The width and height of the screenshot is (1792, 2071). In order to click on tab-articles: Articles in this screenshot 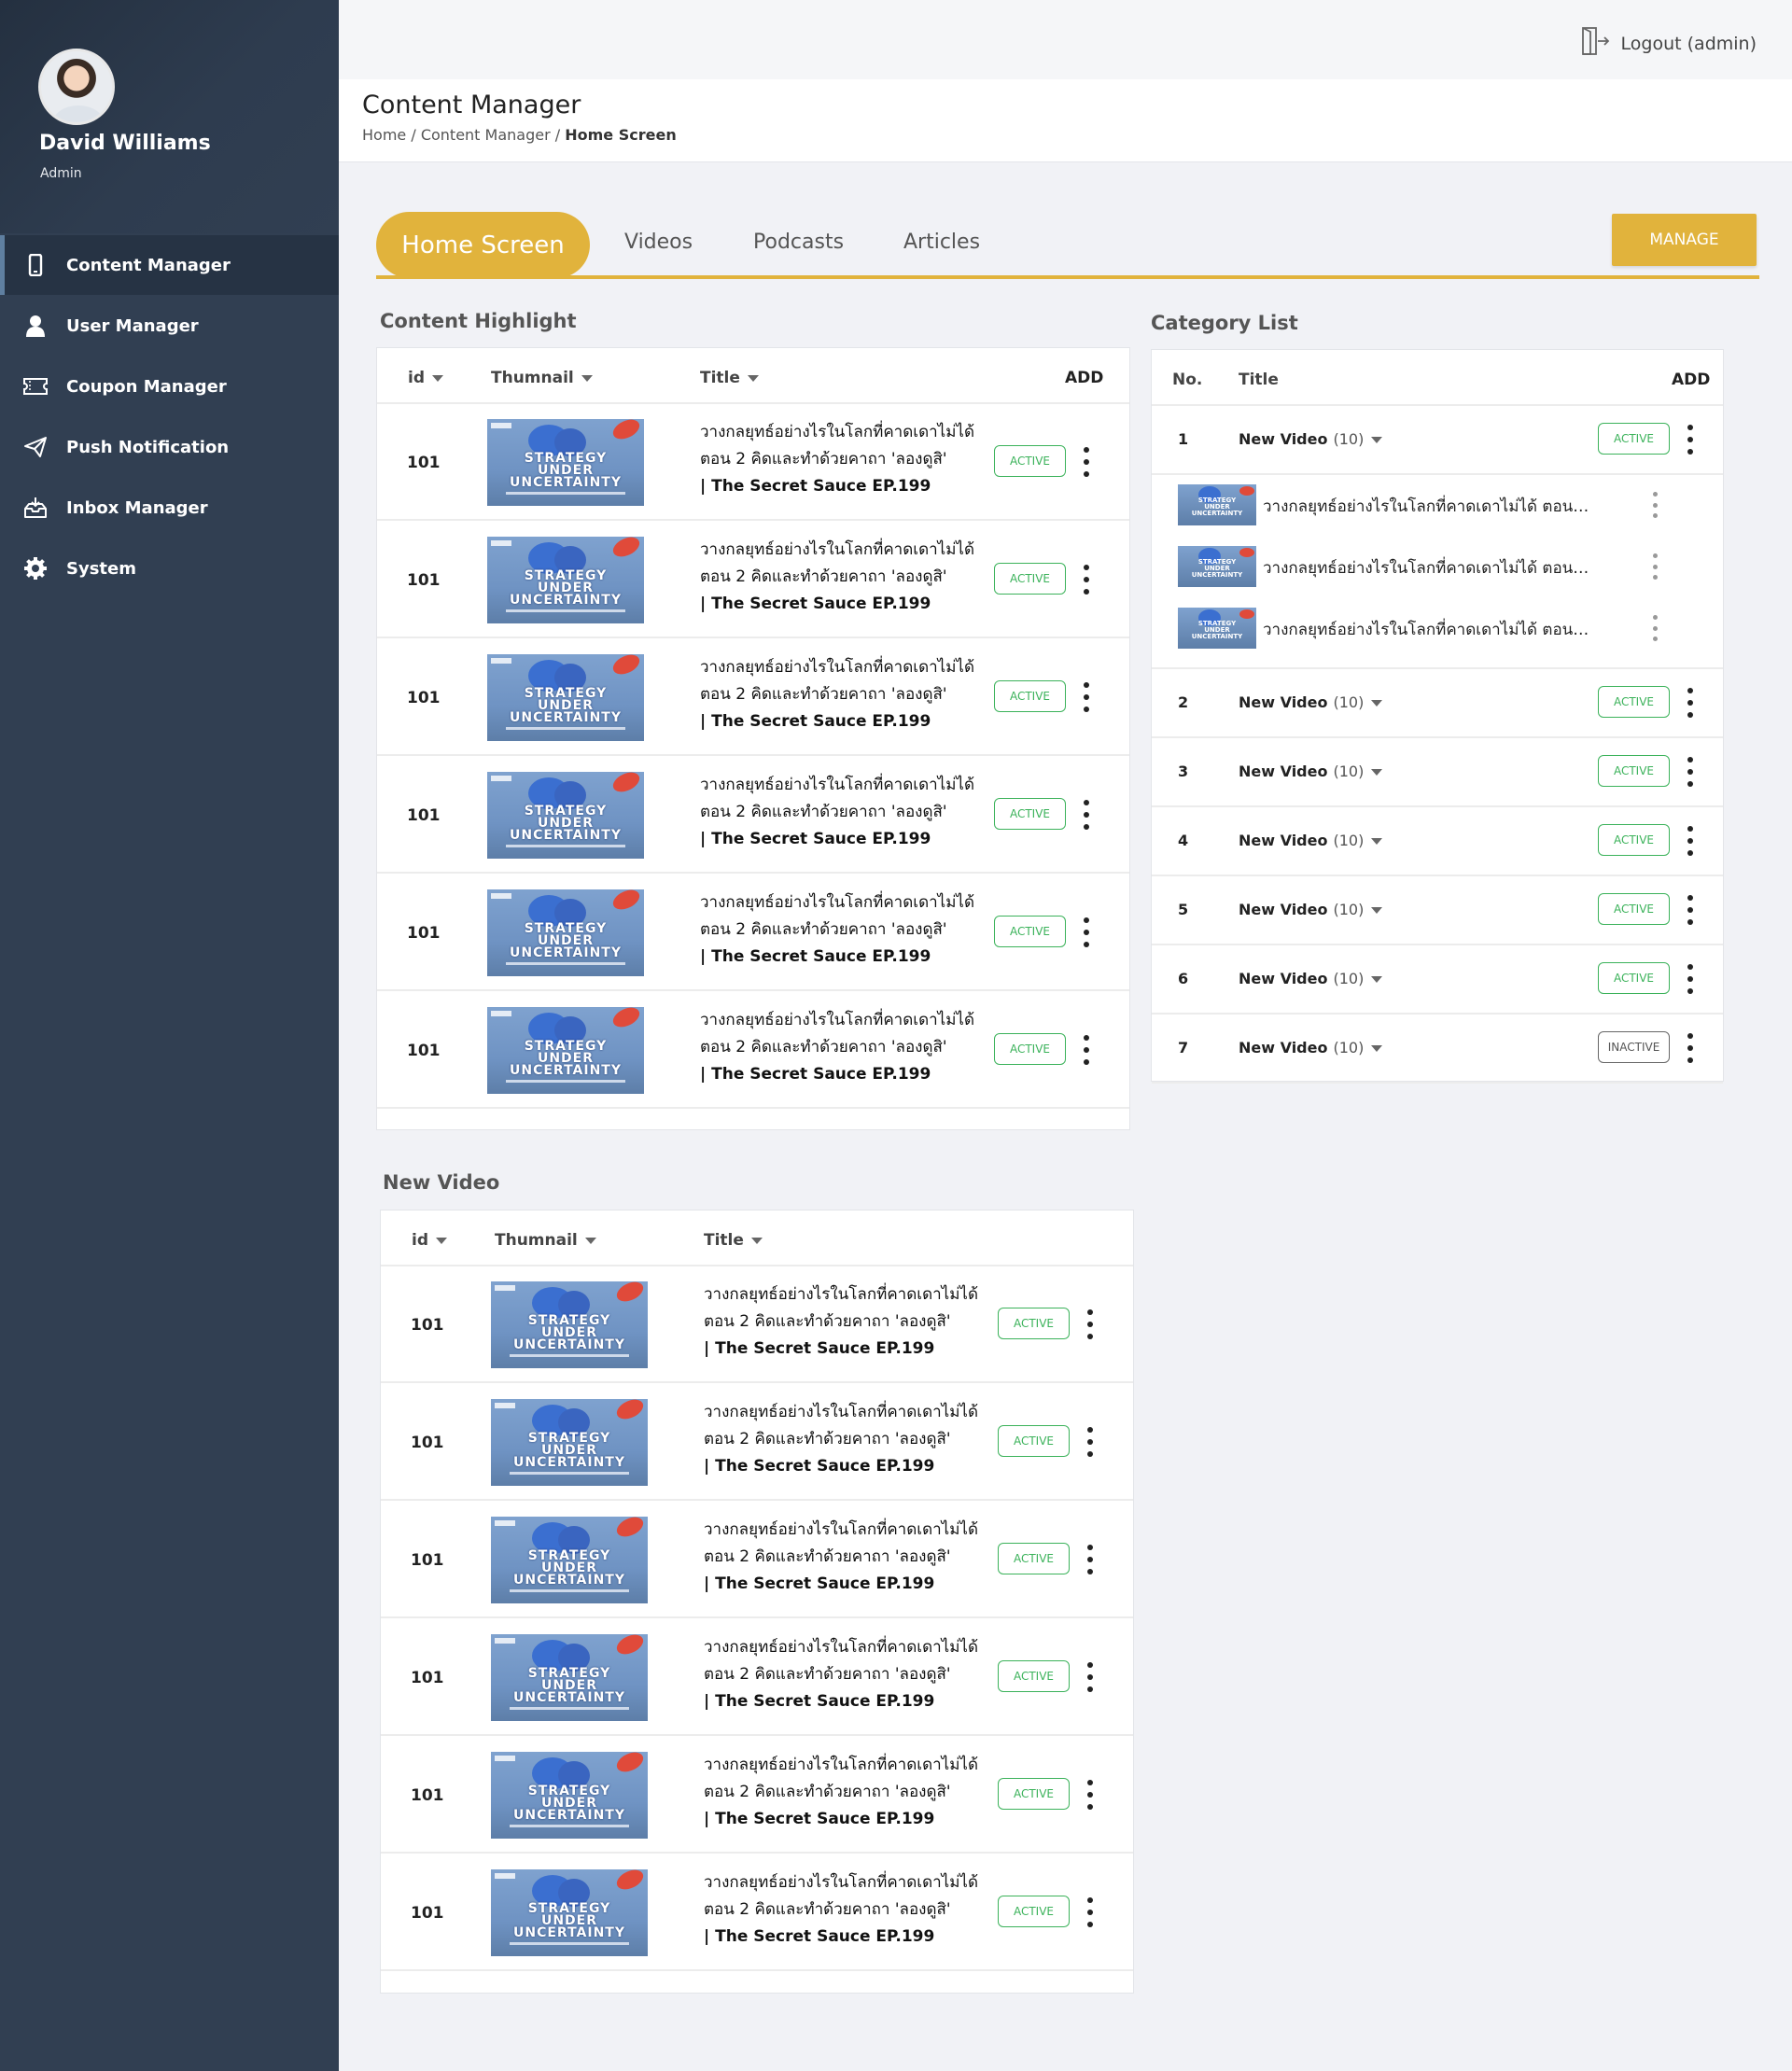, I will do `click(941, 242)`.